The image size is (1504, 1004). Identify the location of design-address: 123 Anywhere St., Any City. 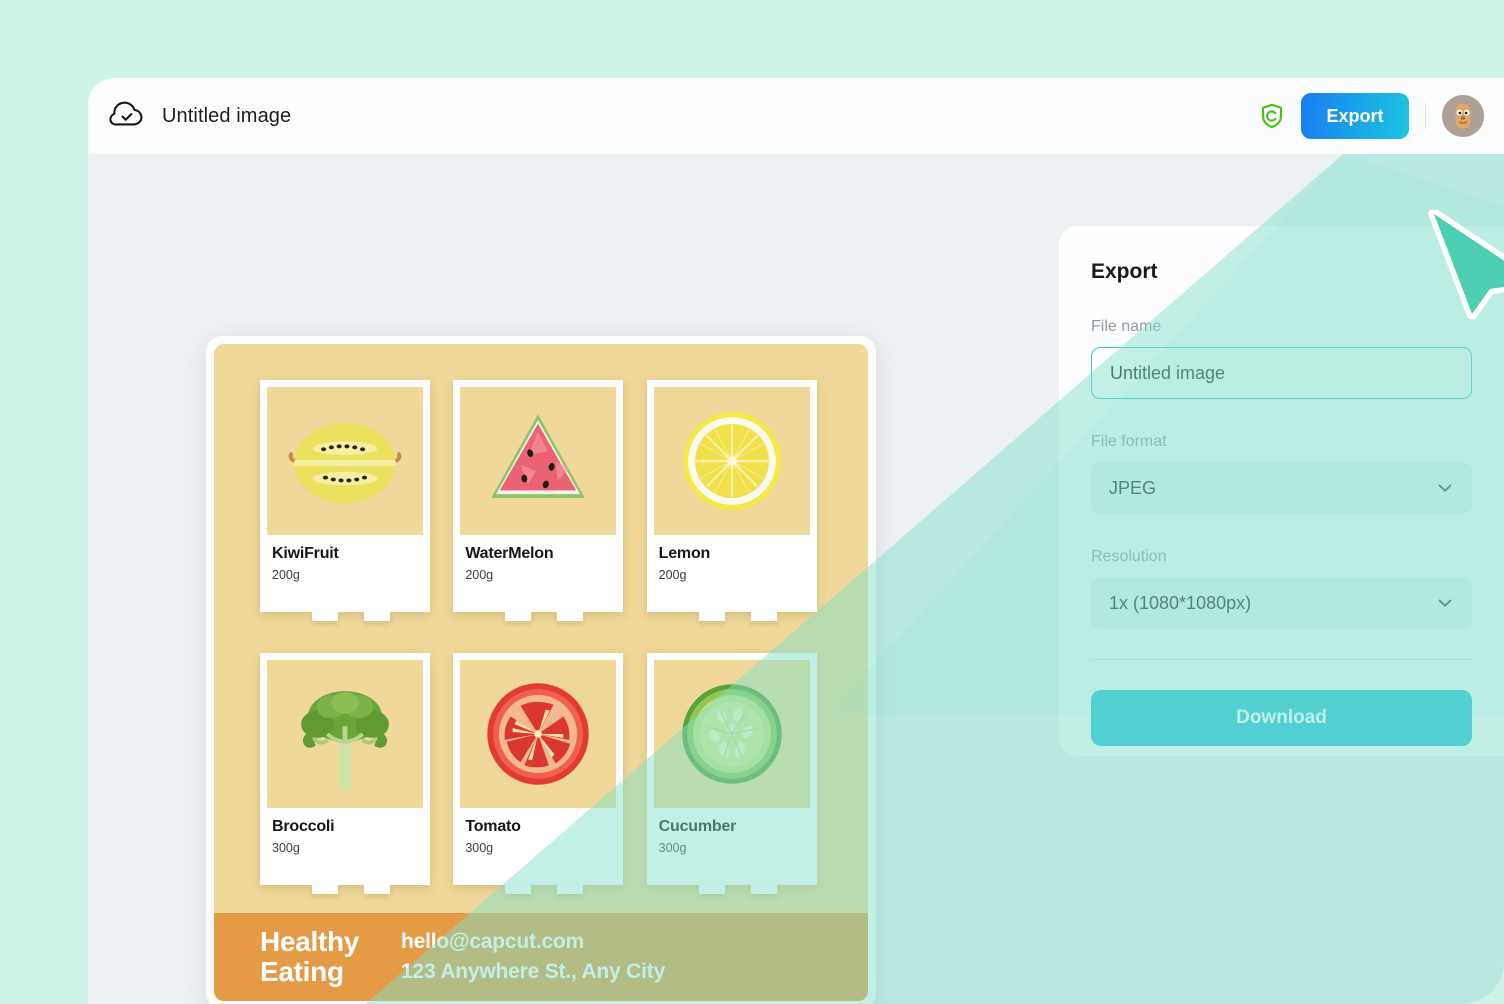
(533, 971).